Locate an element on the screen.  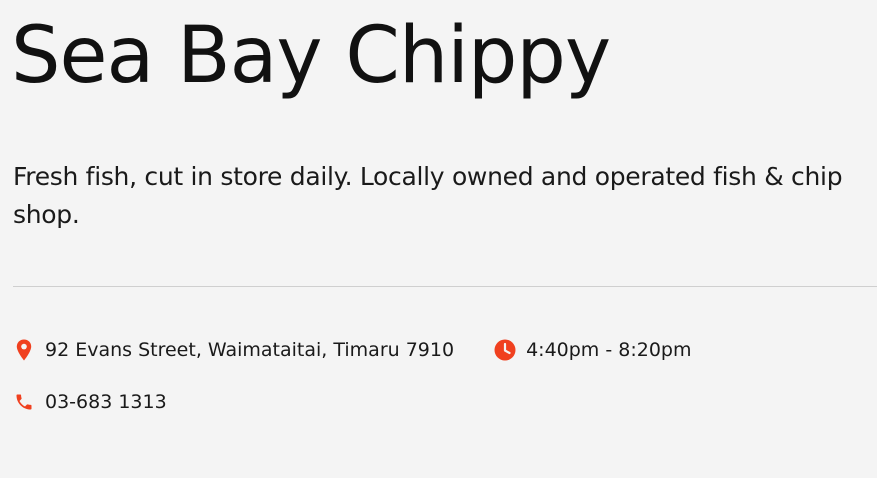
clock-icon is located at coordinates (505, 350).